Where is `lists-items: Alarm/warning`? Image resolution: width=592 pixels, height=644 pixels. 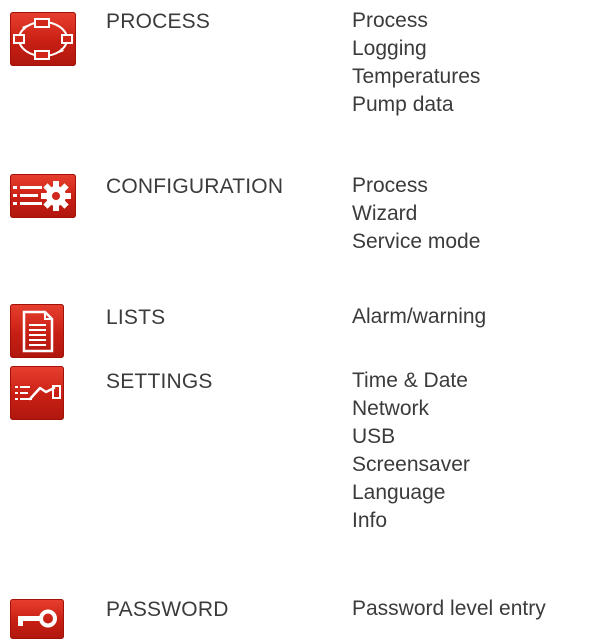
lists-items: Alarm/warning is located at coordinates (419, 317).